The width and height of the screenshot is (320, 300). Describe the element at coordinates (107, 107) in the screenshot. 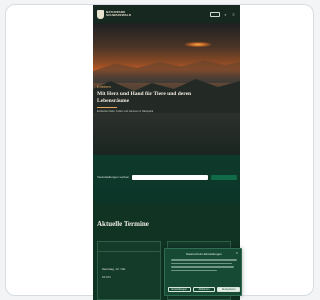

I see `hero-divider` at that location.